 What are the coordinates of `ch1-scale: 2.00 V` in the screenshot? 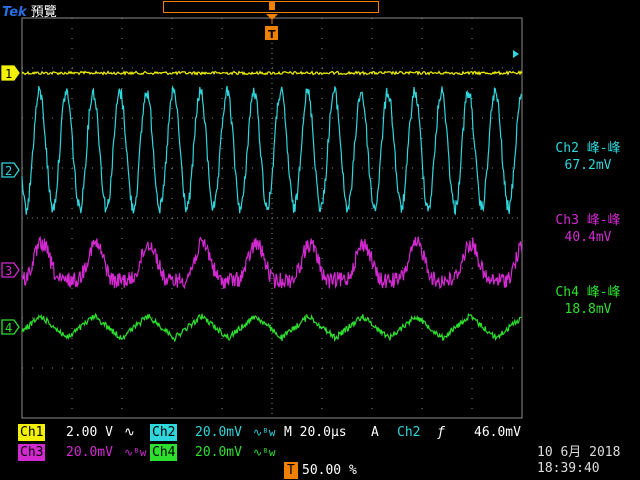 It's located at (89, 432).